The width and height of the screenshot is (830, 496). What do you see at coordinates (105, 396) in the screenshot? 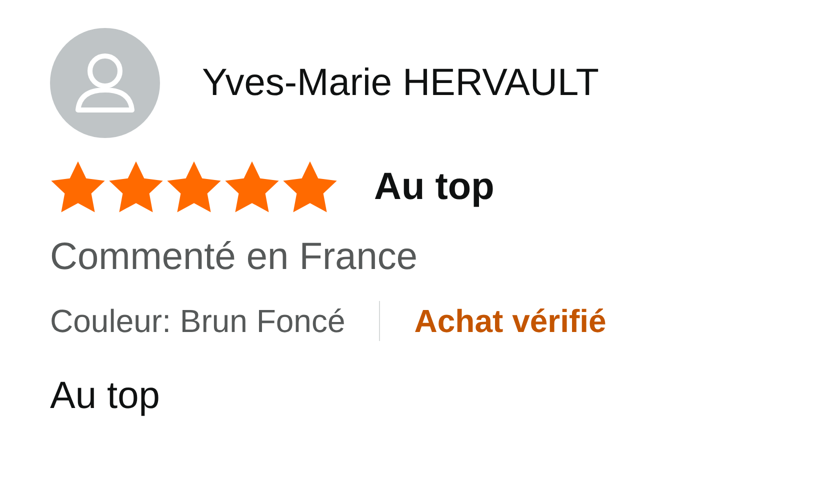
I see `review-text: Au top` at bounding box center [105, 396].